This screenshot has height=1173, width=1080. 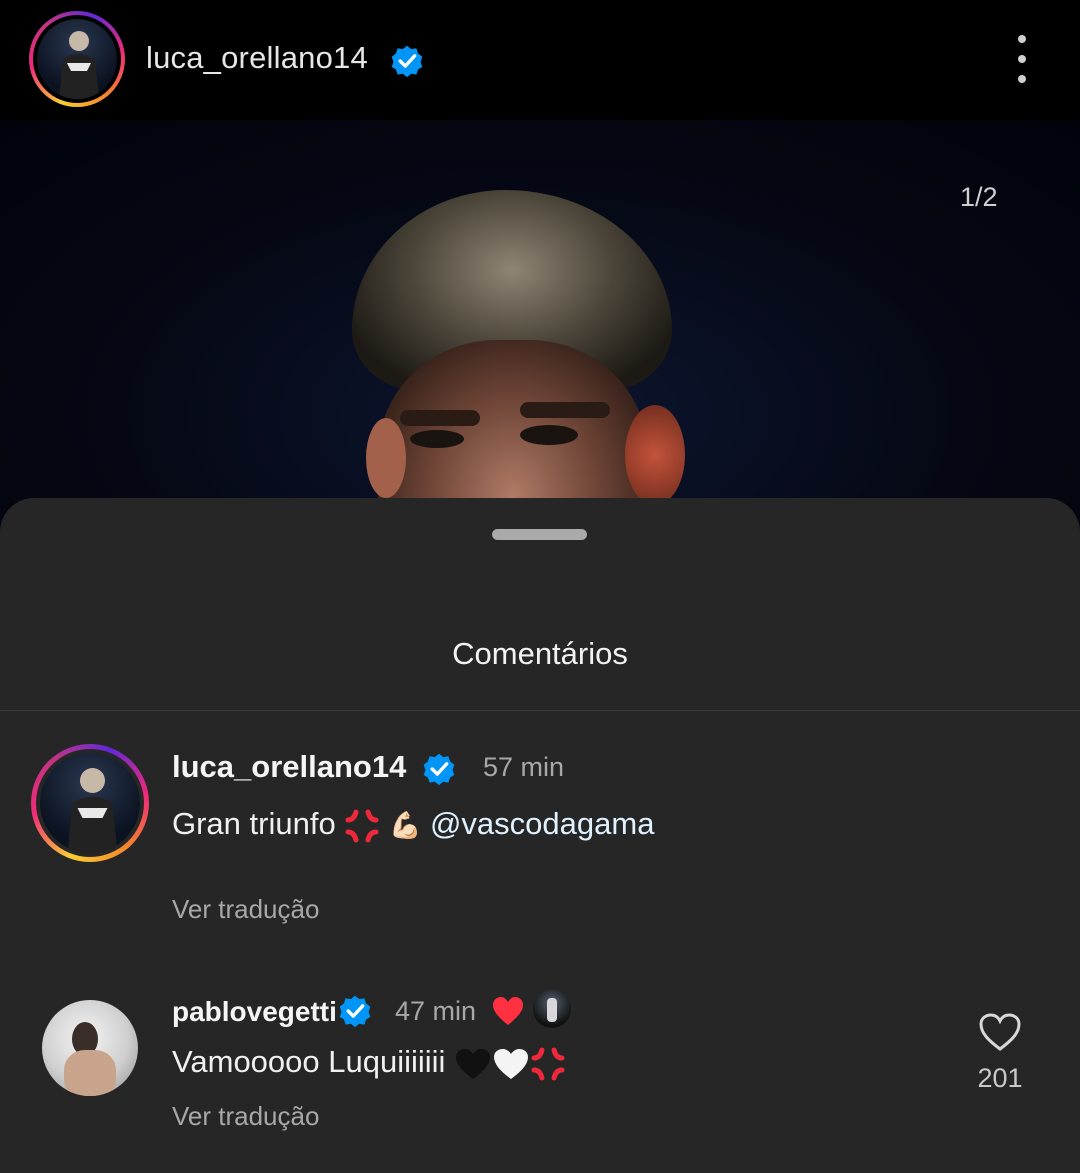 I want to click on sheet-drag-handle, so click(x=539, y=534).